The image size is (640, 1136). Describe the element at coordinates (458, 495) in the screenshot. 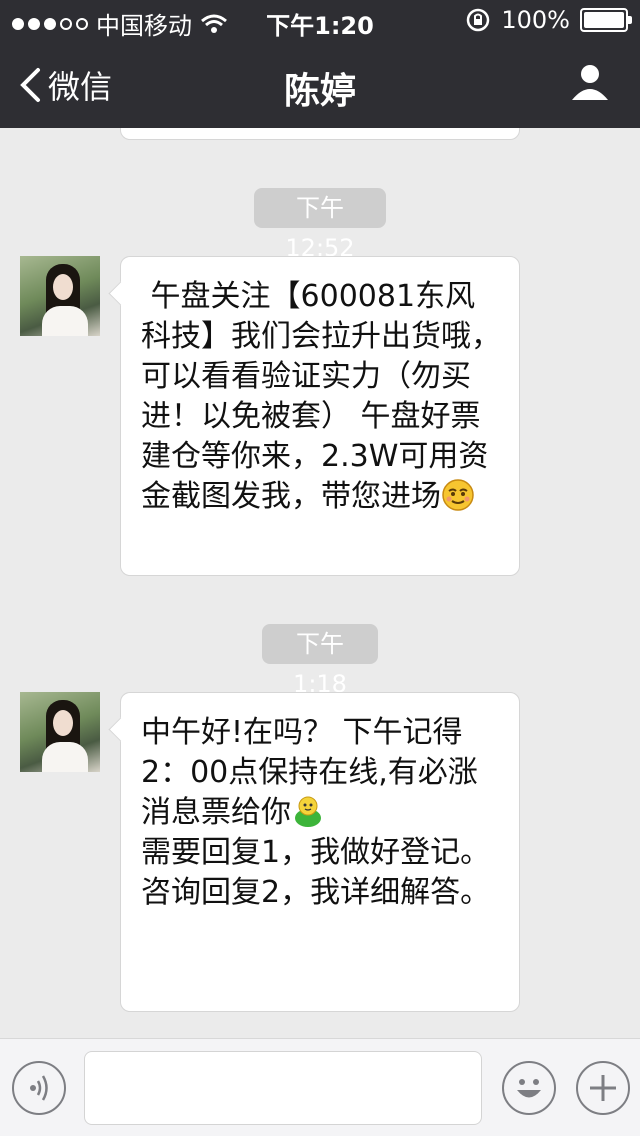

I see `smirk-emoji-icon` at that location.